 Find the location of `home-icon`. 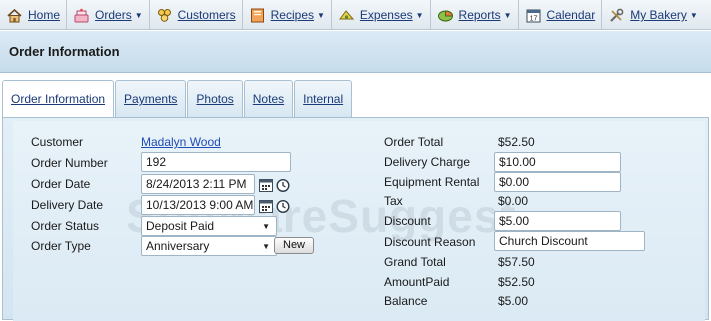

home-icon is located at coordinates (14, 15).